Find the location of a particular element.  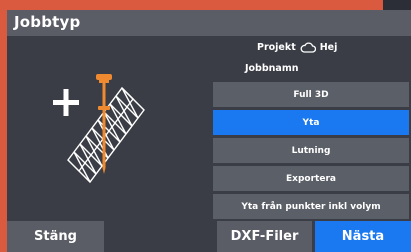

option-label: Exportera is located at coordinates (311, 178).